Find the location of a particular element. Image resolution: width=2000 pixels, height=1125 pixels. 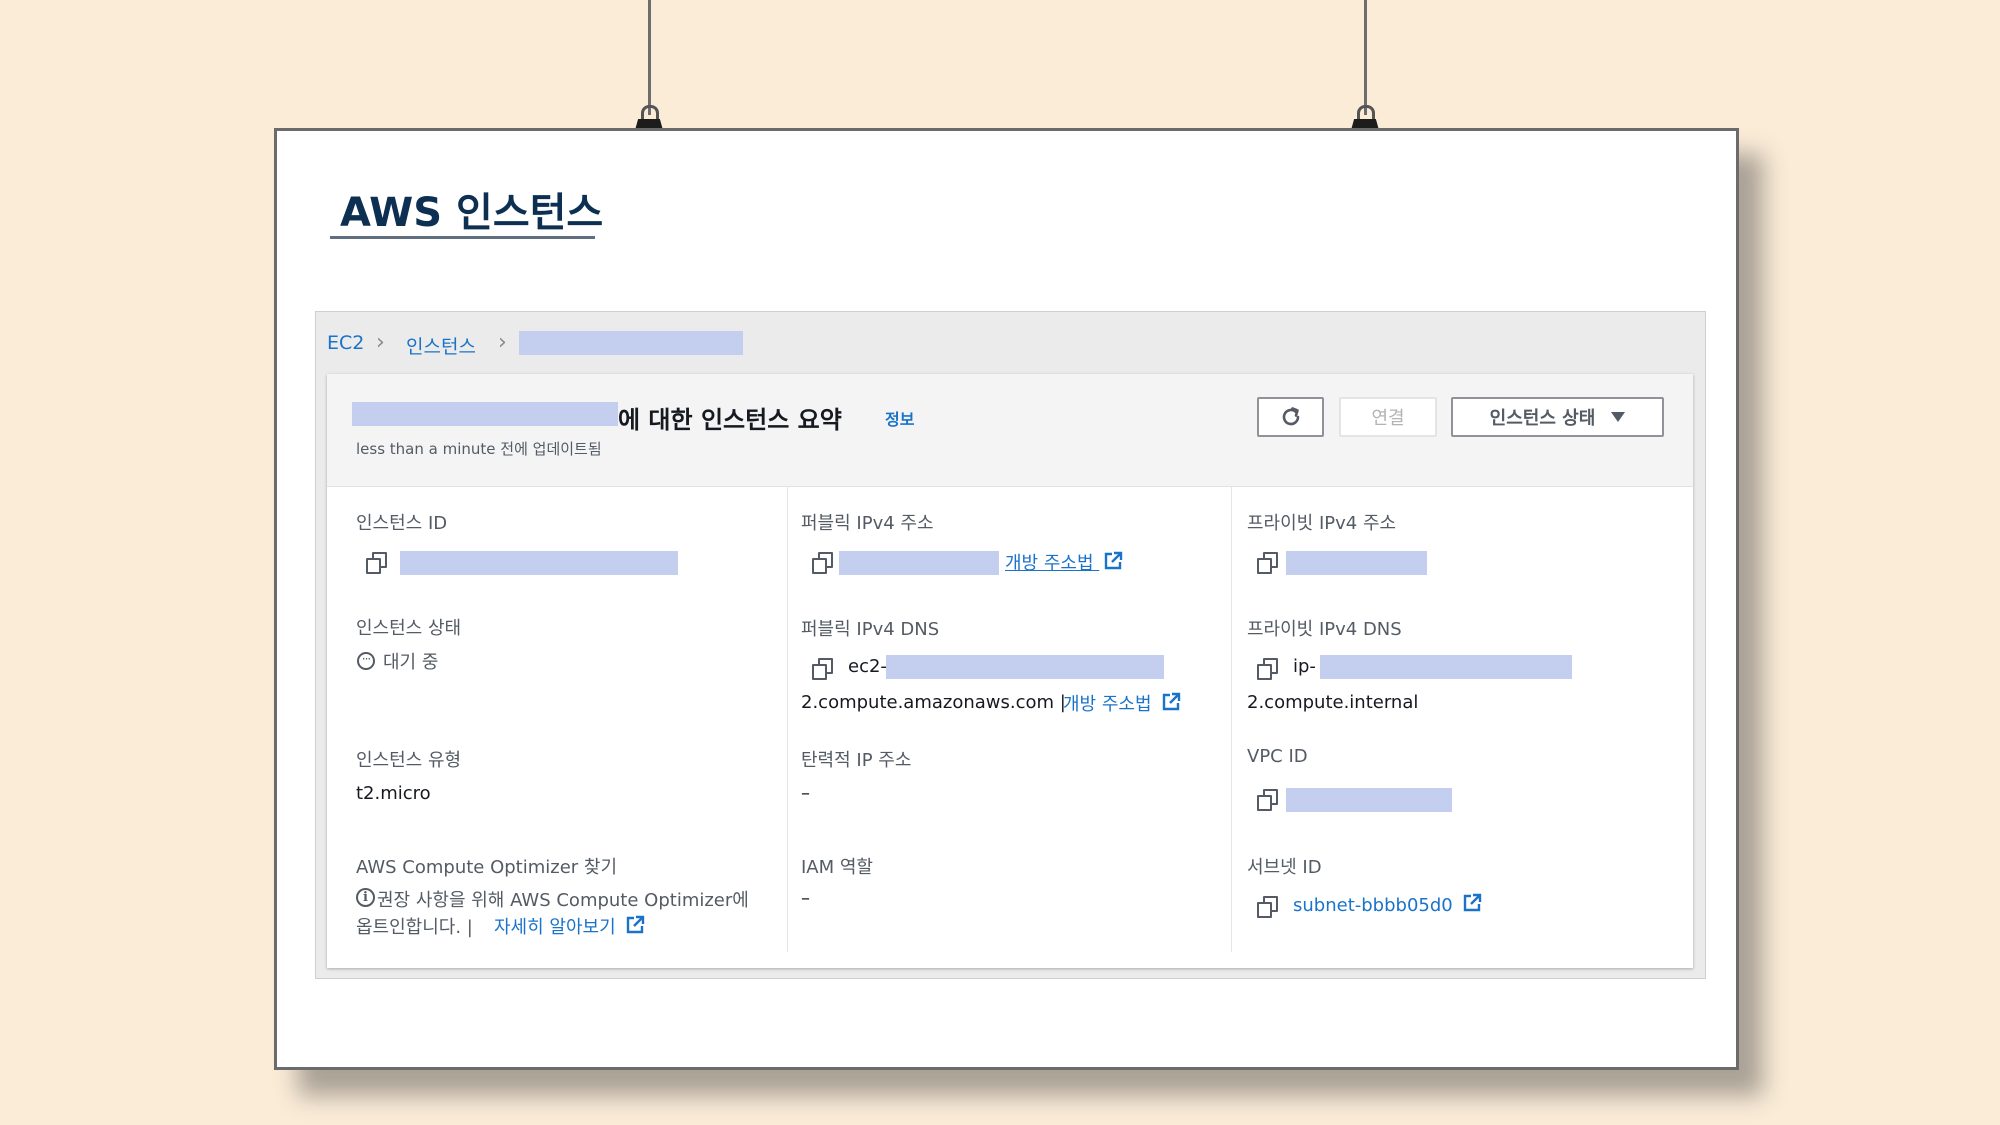

iam-role-value: – is located at coordinates (805, 898).